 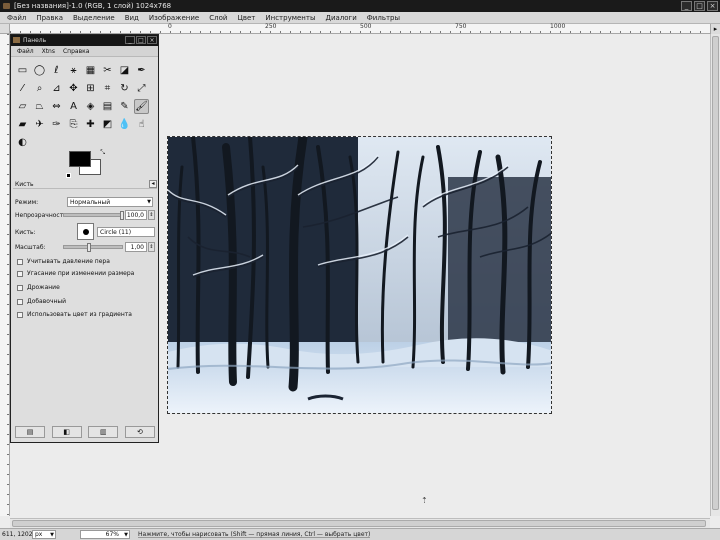 I want to click on delete-options-button: ▥, so click(x=103, y=432).